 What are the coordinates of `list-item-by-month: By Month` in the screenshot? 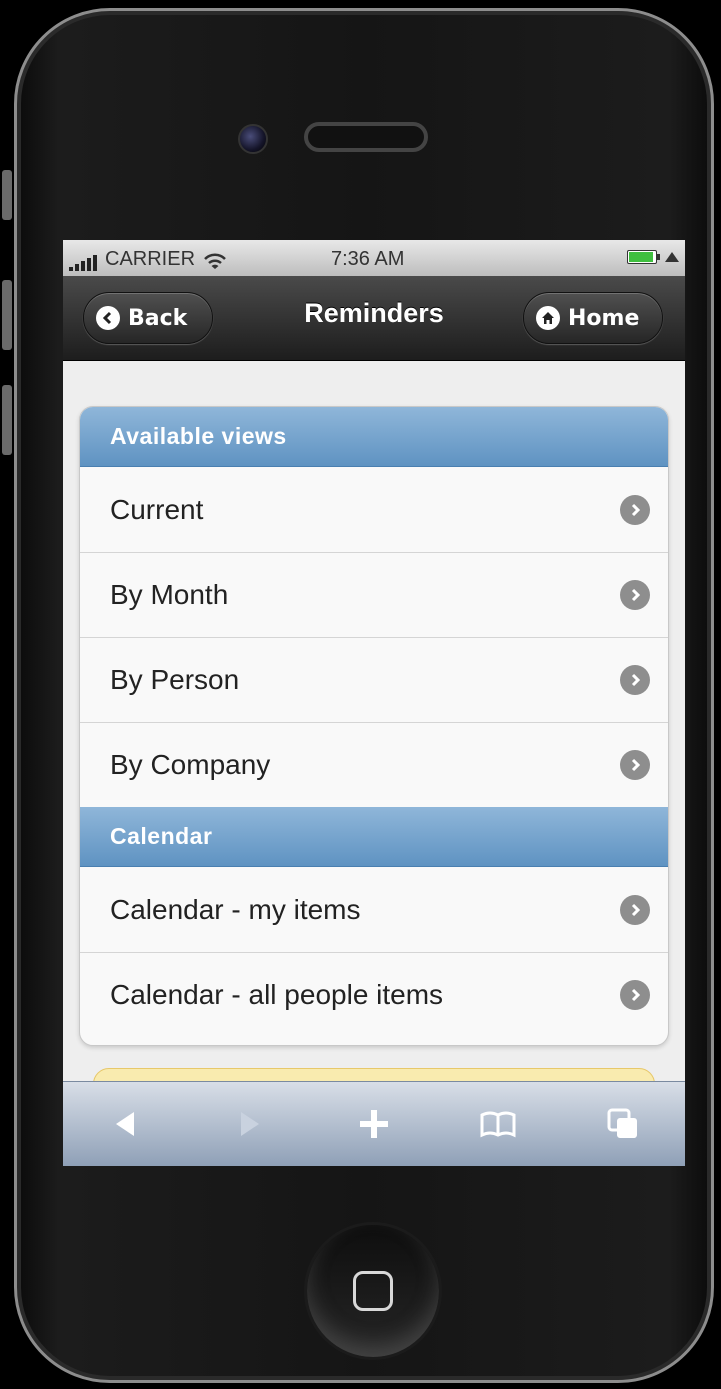 It's located at (374, 594).